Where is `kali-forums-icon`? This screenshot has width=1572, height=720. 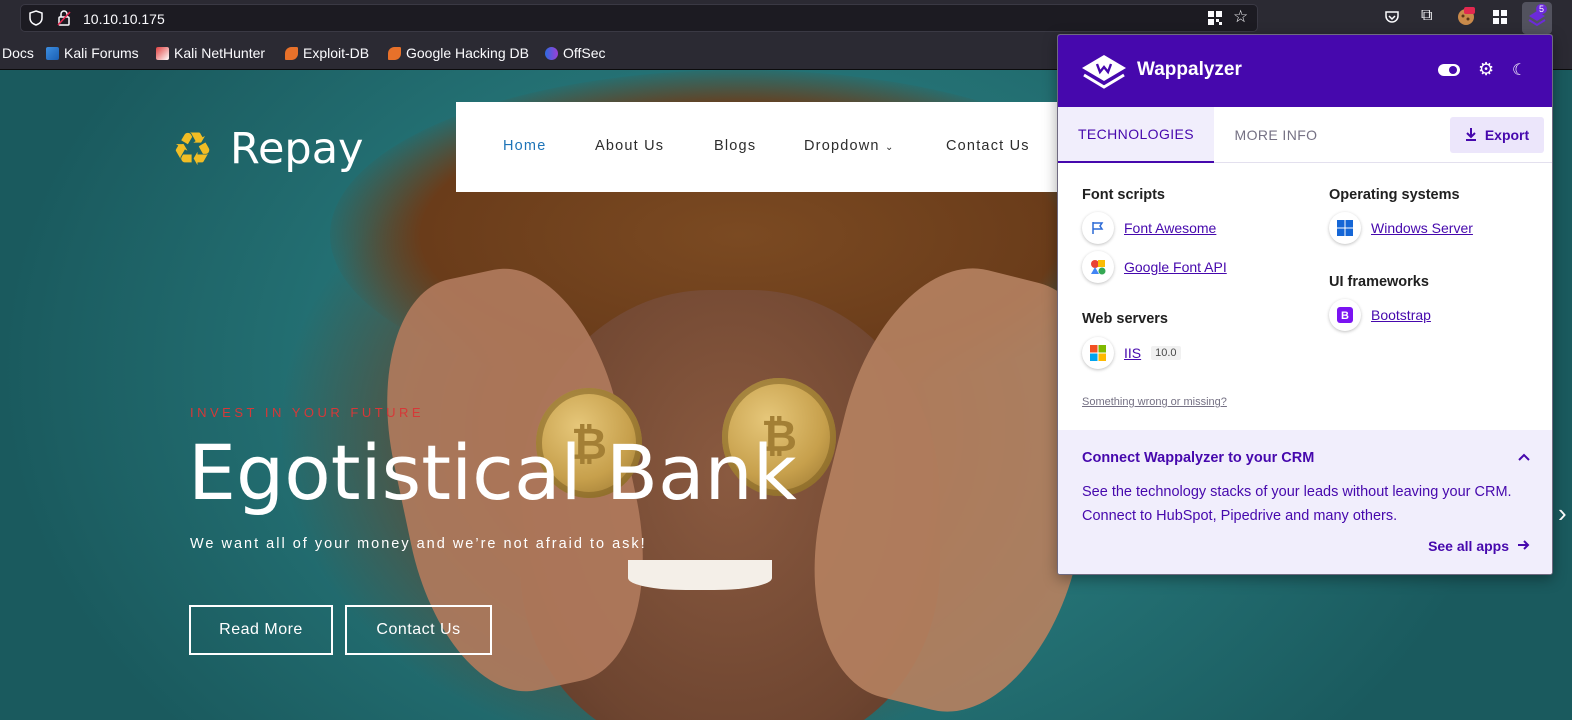
kali-forums-icon is located at coordinates (52, 53).